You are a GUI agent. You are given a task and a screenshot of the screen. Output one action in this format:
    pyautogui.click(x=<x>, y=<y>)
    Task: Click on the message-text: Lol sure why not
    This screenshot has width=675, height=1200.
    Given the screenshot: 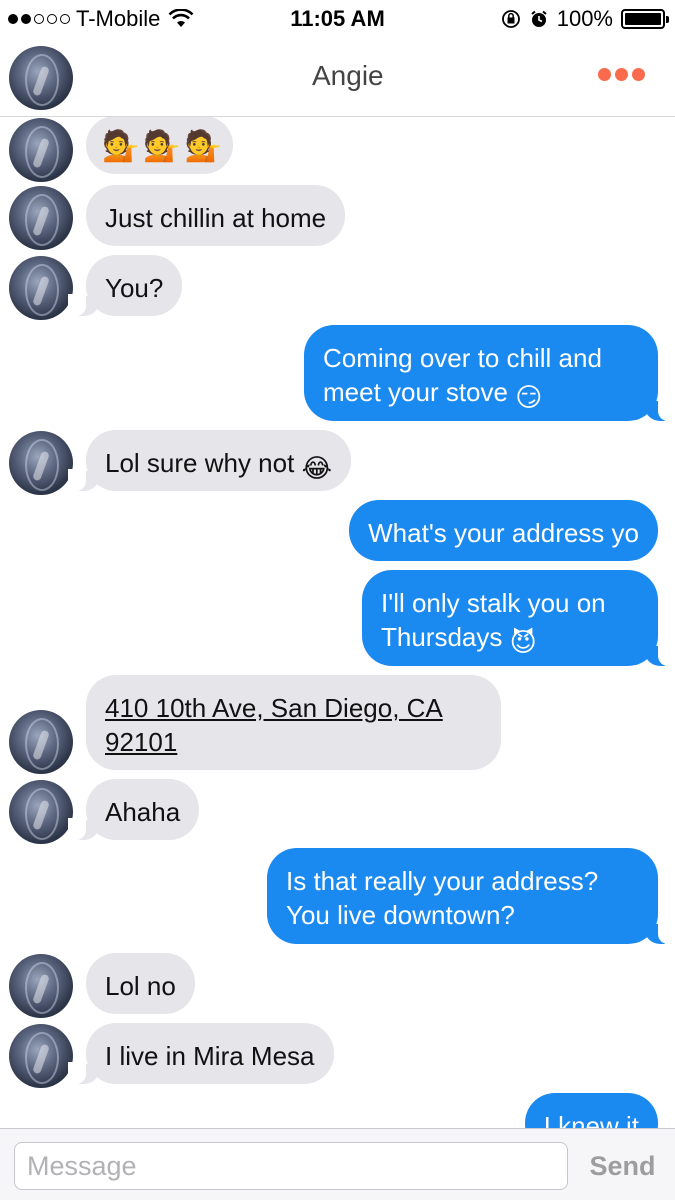 What is the action you would take?
    pyautogui.click(x=200, y=463)
    